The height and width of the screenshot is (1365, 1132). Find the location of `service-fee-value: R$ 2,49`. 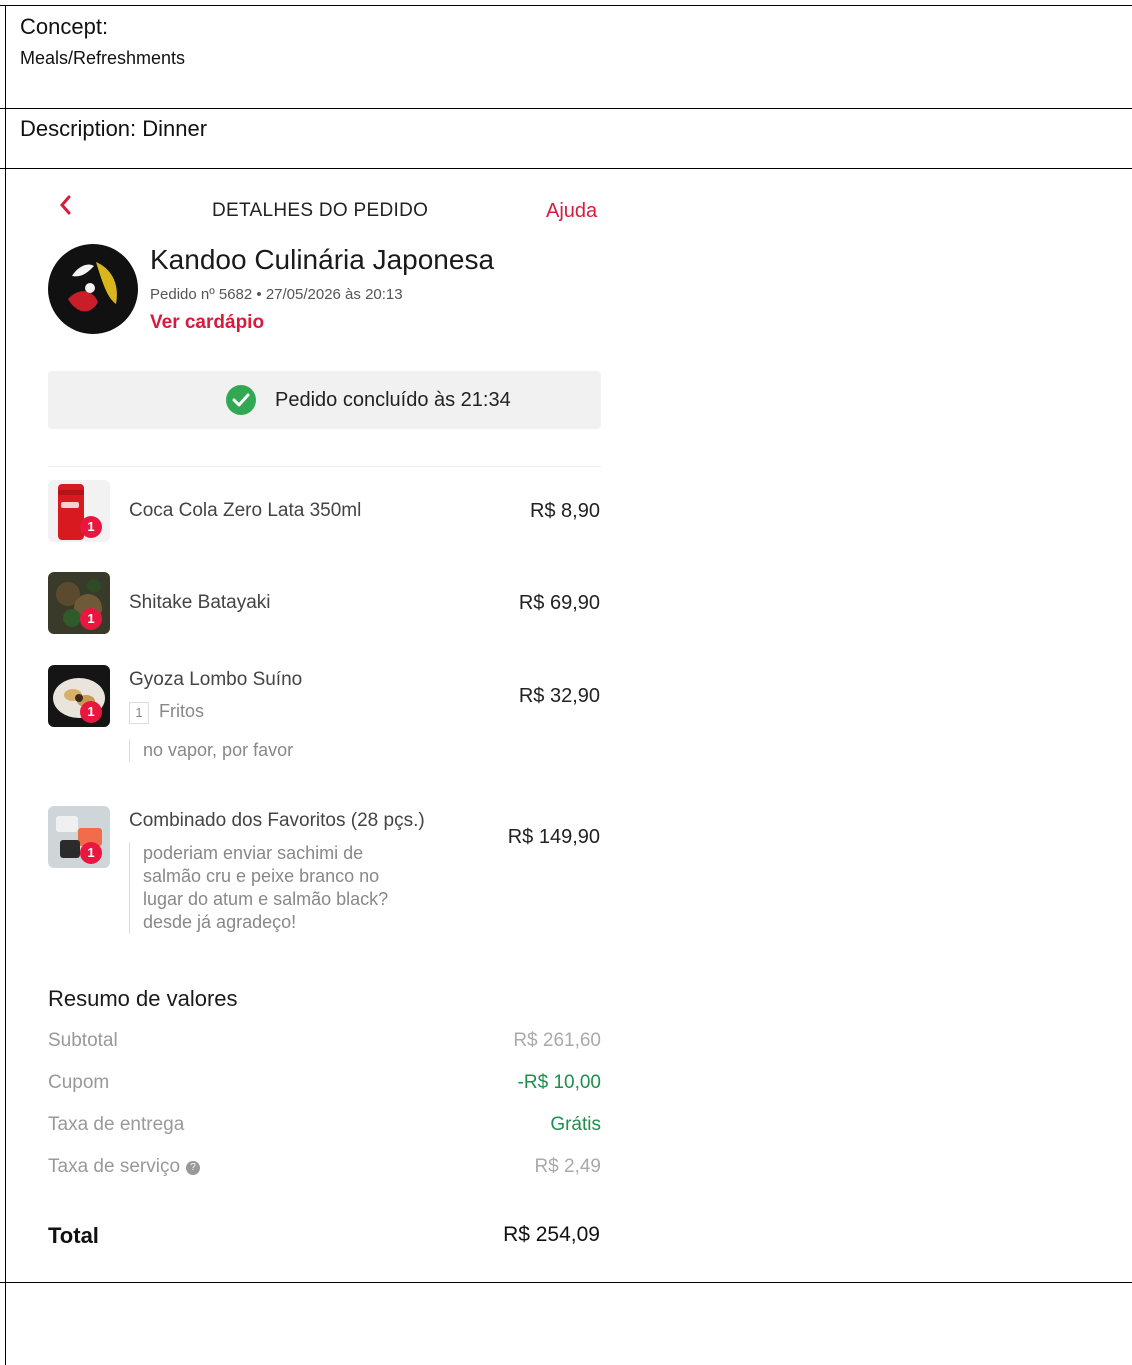

service-fee-value: R$ 2,49 is located at coordinates (567, 1166).